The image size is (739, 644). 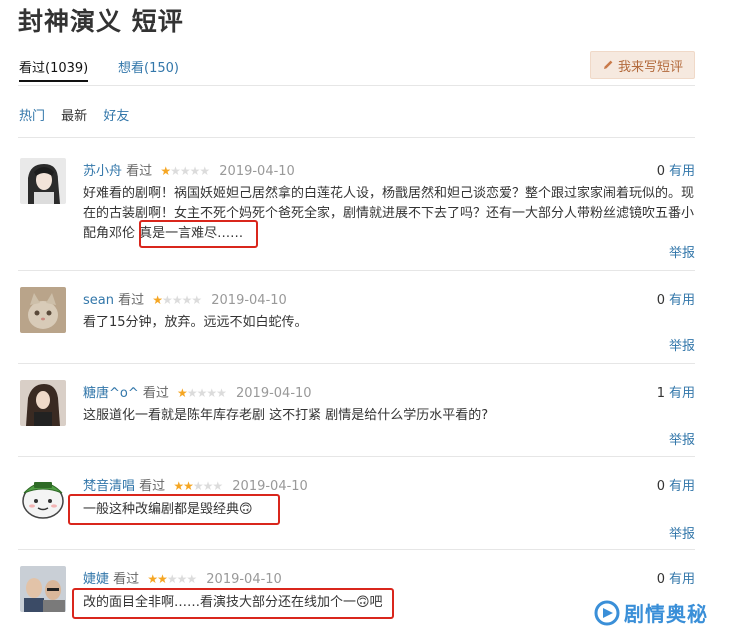 What do you see at coordinates (666, 614) in the screenshot?
I see `watermark-text: 剧情奥秘` at bounding box center [666, 614].